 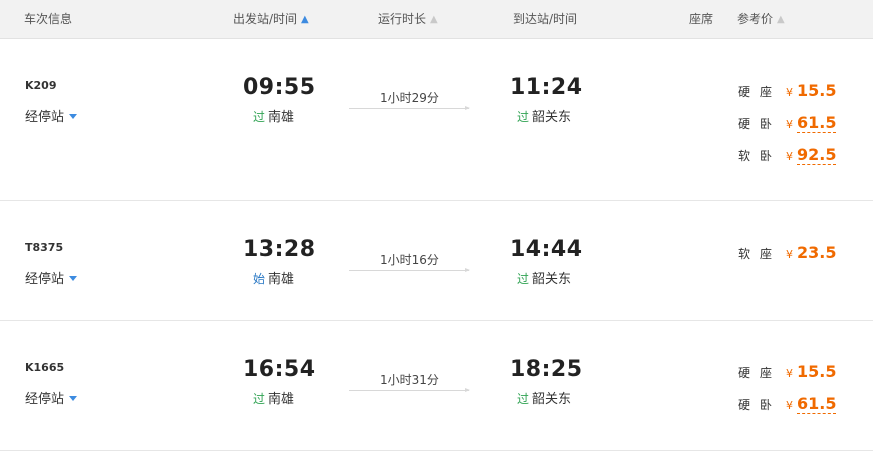 What do you see at coordinates (259, 279) in the screenshot?
I see `start-tag: 始` at bounding box center [259, 279].